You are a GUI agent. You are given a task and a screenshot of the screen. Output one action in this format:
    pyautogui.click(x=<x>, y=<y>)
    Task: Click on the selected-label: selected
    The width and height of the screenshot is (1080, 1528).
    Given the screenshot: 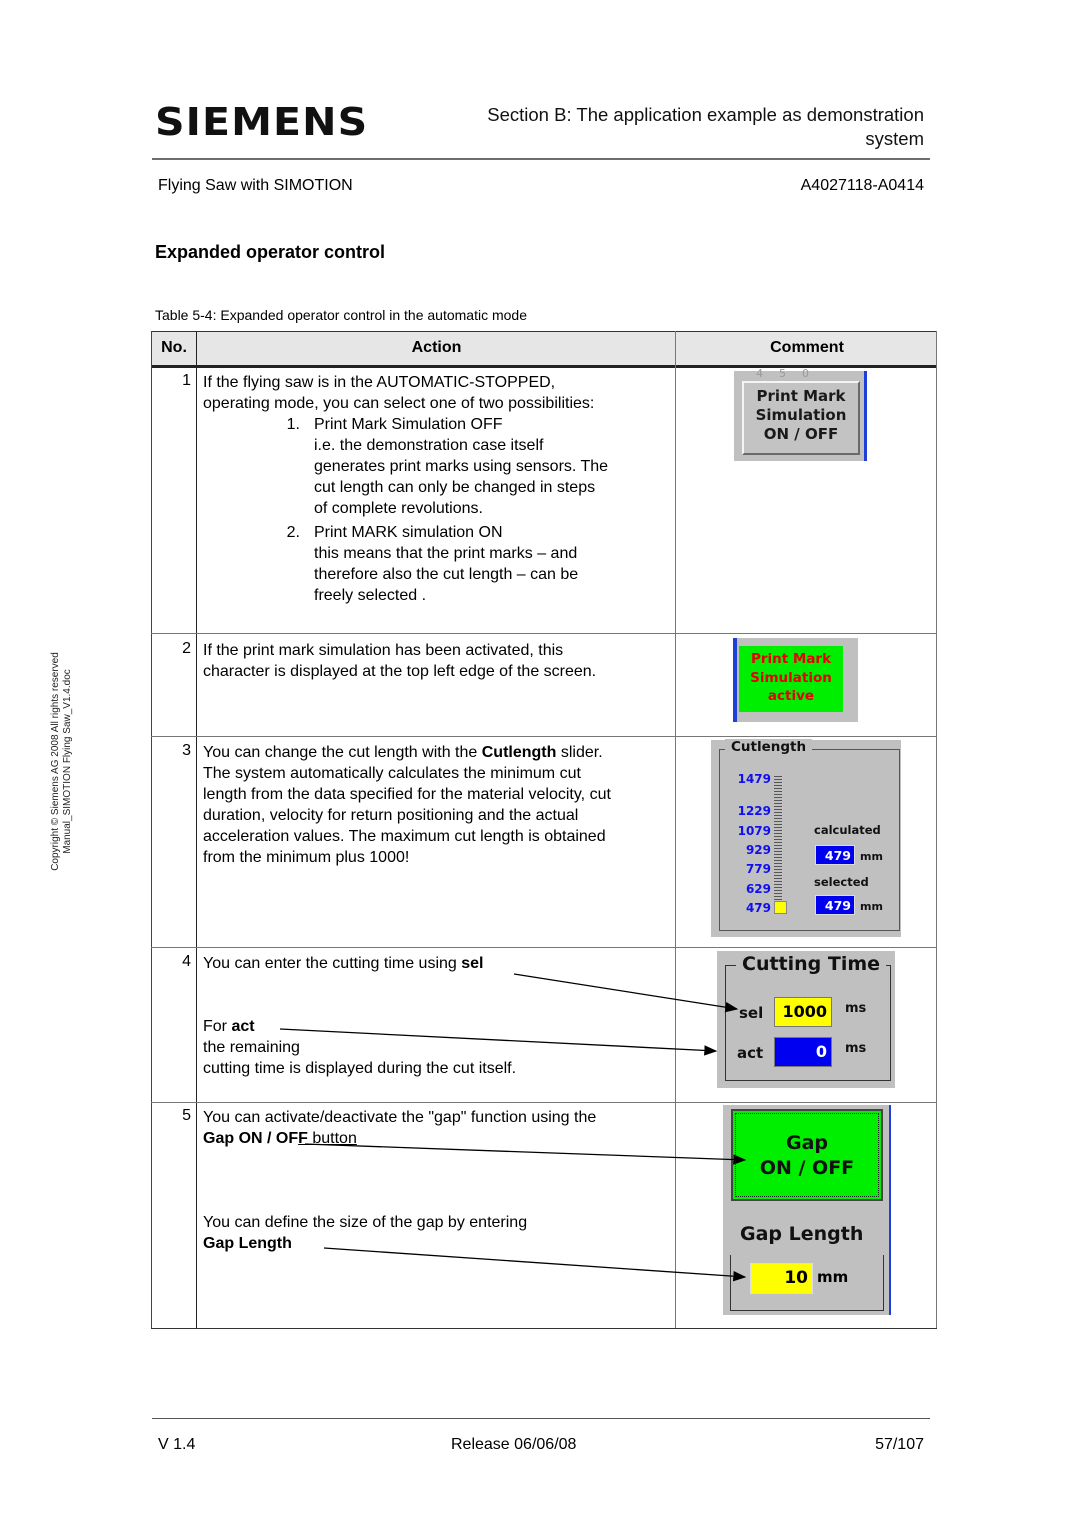 What is the action you would take?
    pyautogui.click(x=841, y=882)
    